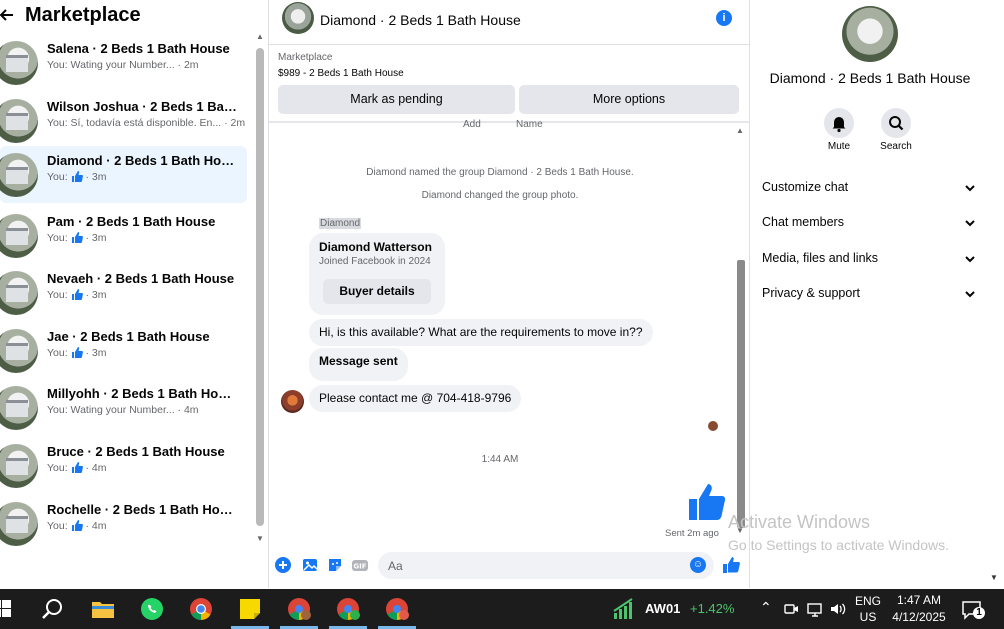 This screenshot has width=1004, height=629. I want to click on chat-scrollbar, so click(741, 394).